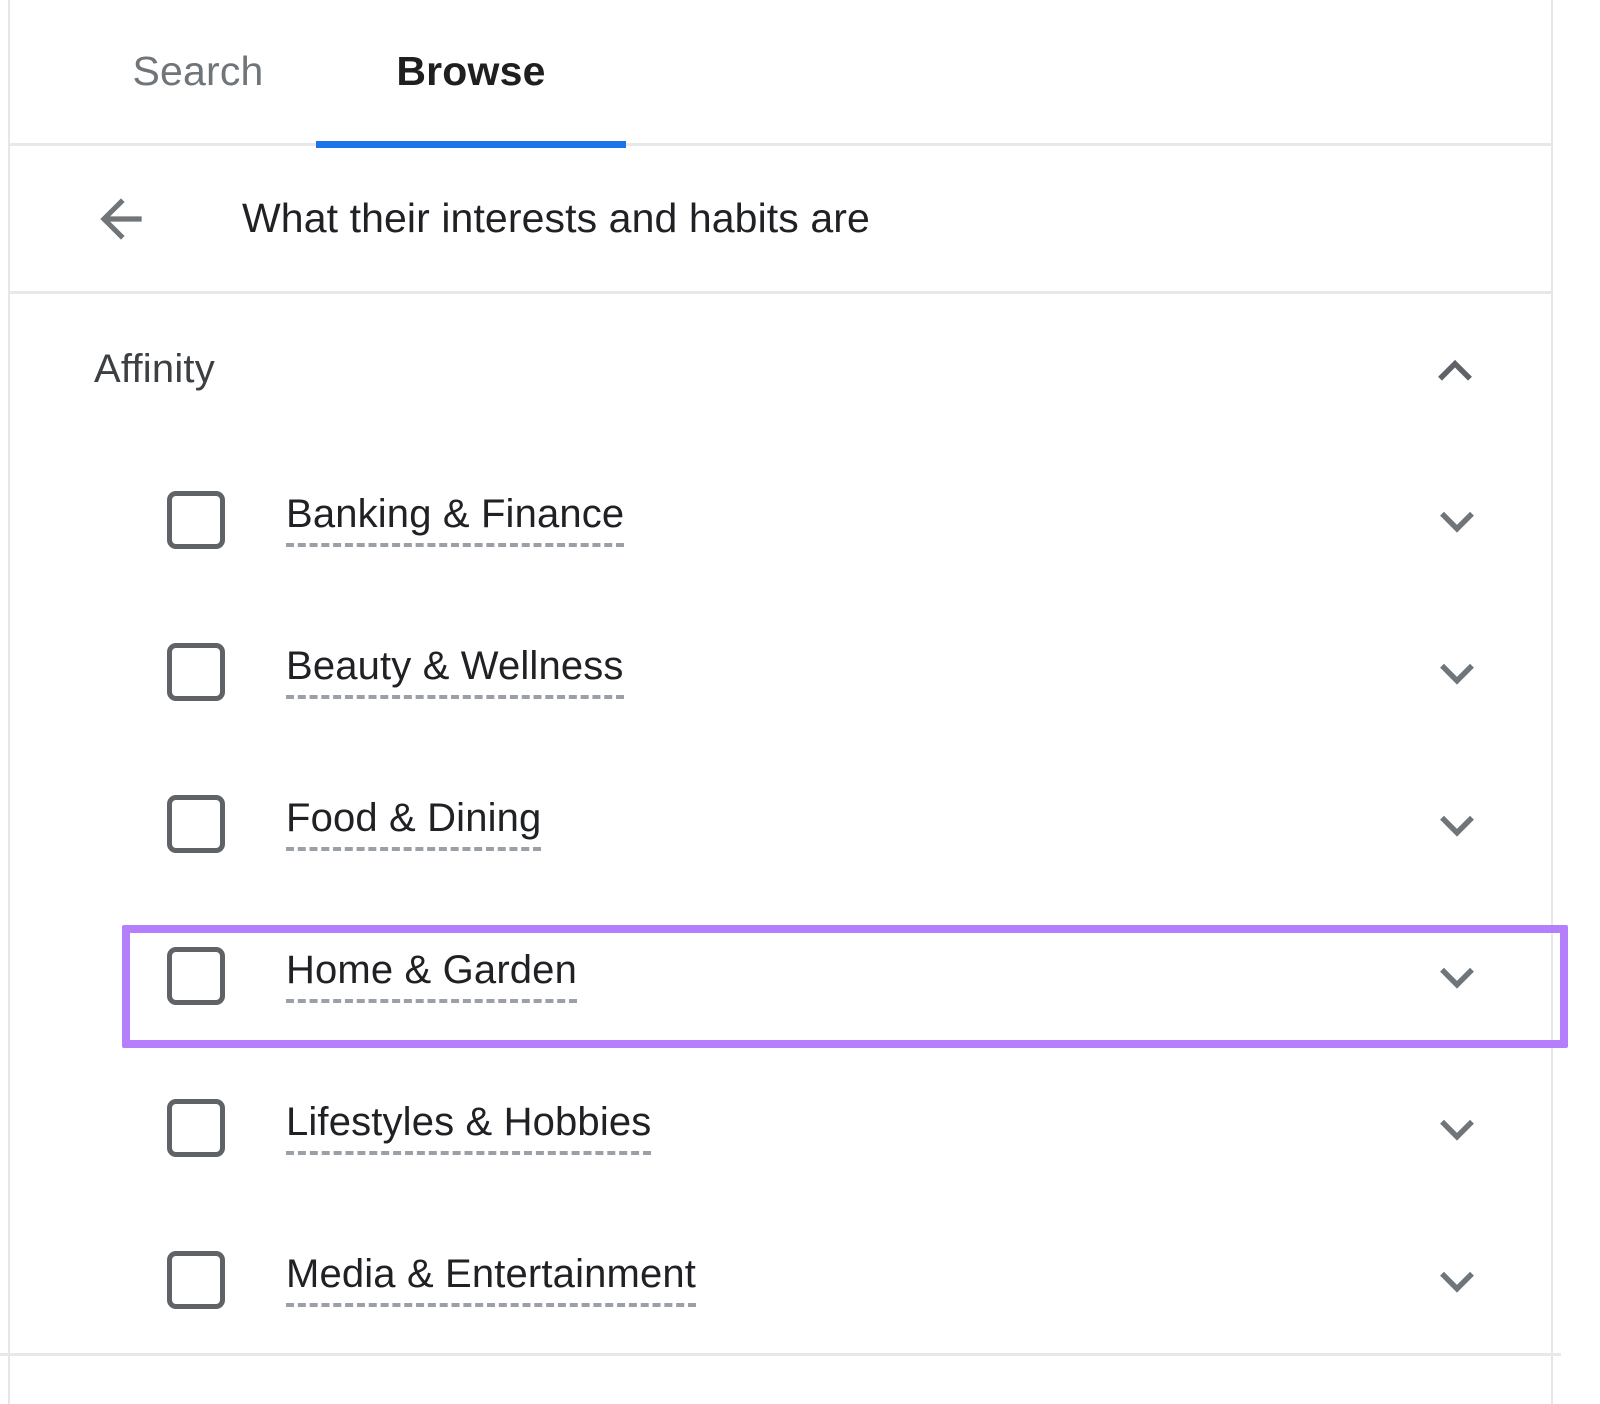 This screenshot has height=1404, width=1600. I want to click on option-row-banking-finance: Banking & Finance, so click(780, 520).